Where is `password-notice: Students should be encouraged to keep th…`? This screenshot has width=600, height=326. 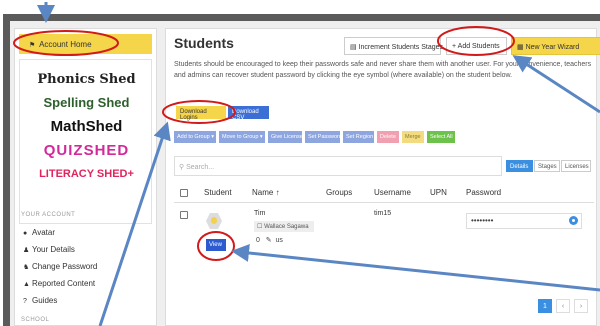
password-notice: Students should be encouraged to keep th… is located at coordinates (383, 70).